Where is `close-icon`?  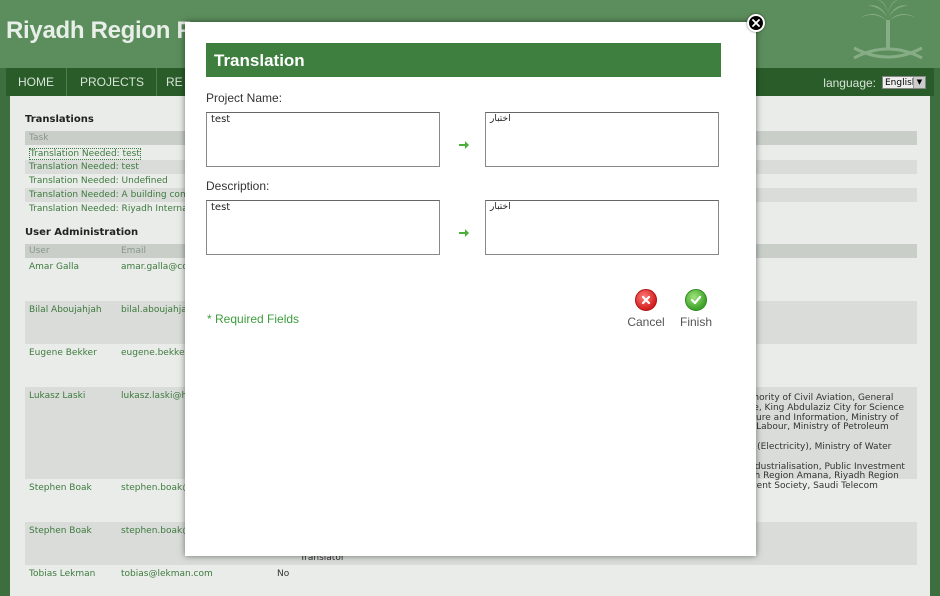
close-icon is located at coordinates (756, 23).